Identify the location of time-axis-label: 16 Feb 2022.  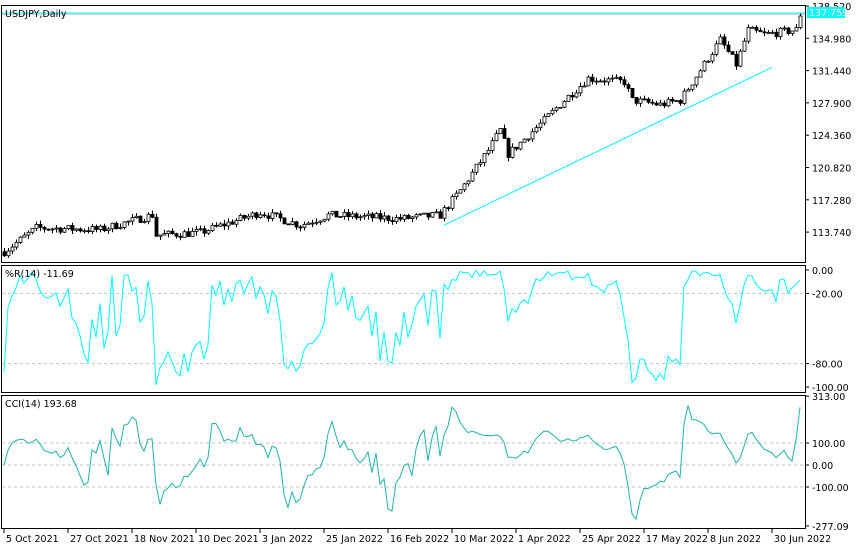
(419, 539).